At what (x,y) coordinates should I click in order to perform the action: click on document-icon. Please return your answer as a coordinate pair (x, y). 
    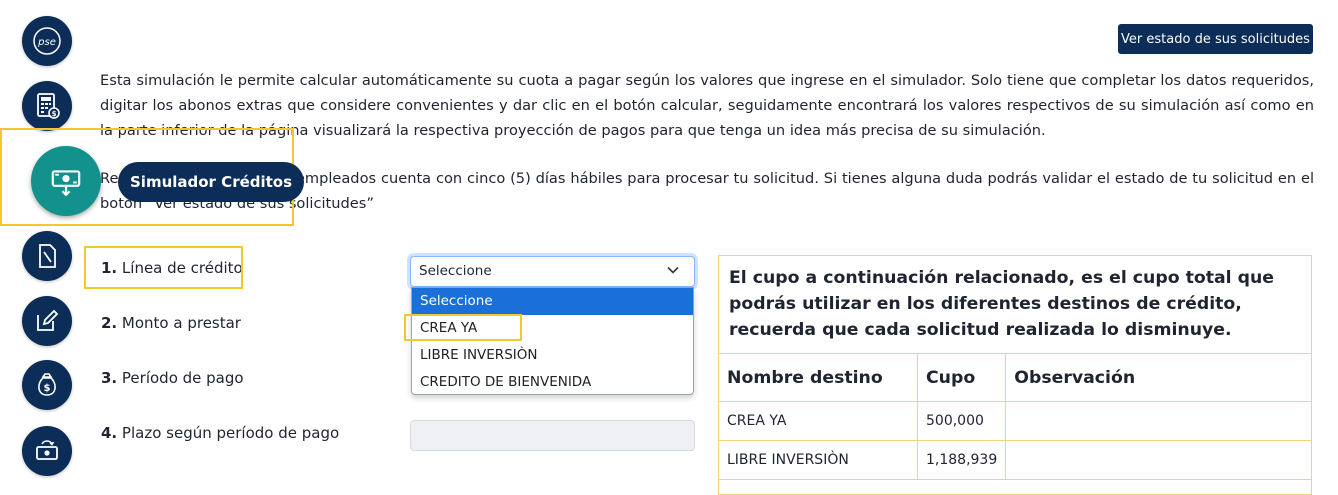
    Looking at the image, I should click on (47, 256).